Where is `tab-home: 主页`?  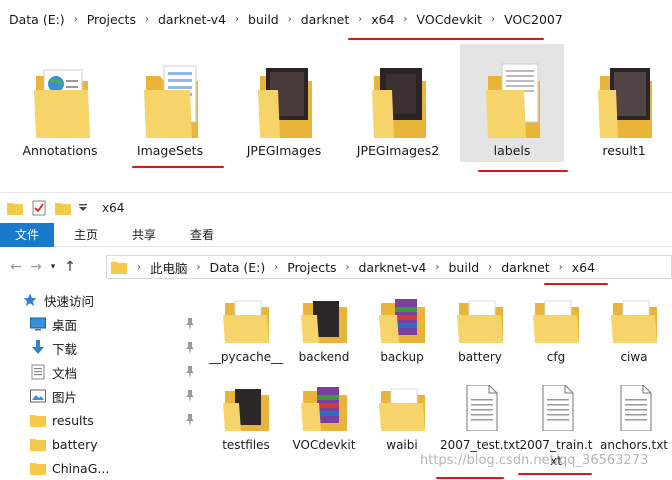 tab-home: 主页 is located at coordinates (86, 235).